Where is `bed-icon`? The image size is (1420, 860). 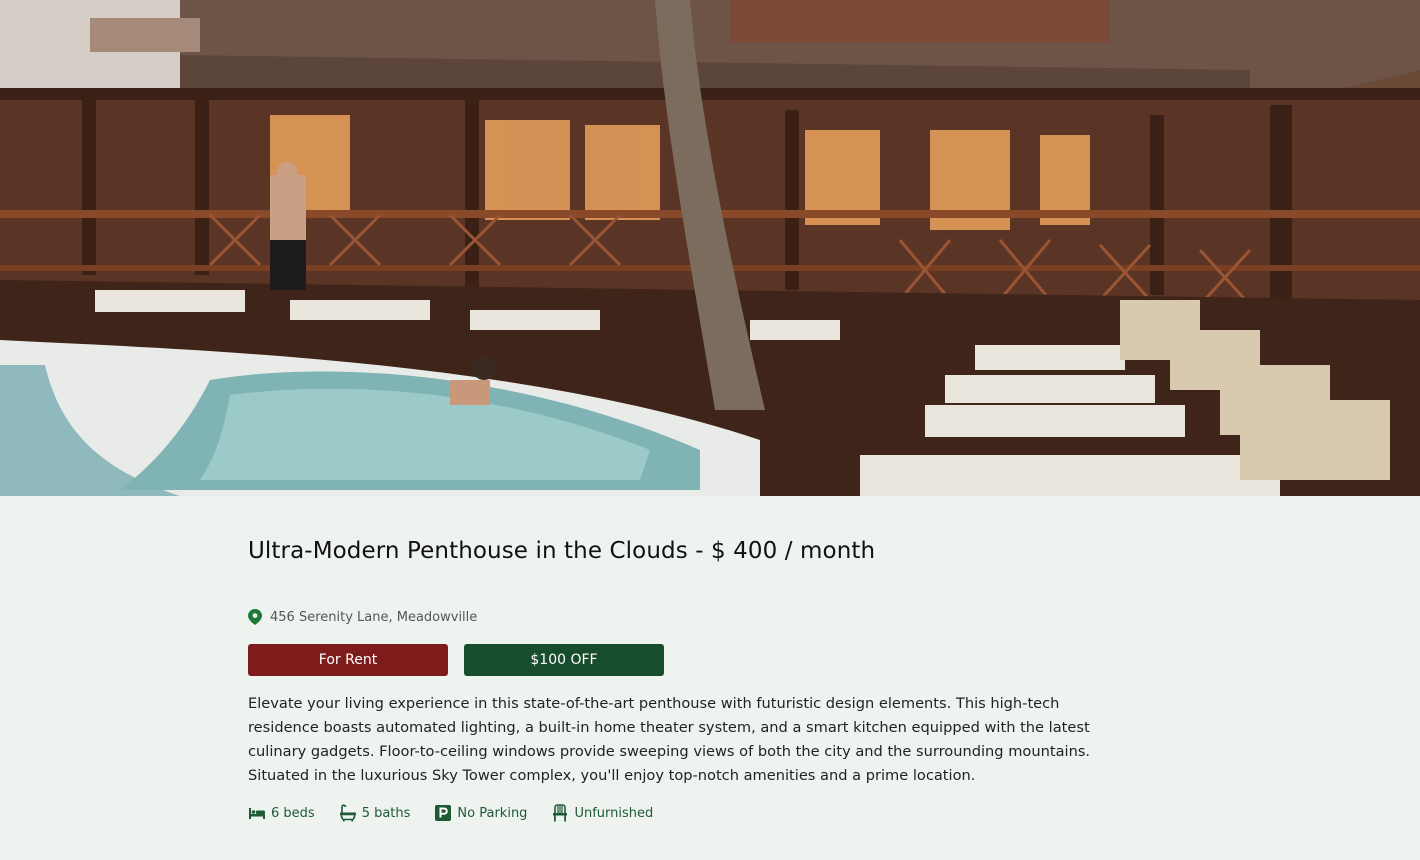
bed-icon is located at coordinates (257, 813).